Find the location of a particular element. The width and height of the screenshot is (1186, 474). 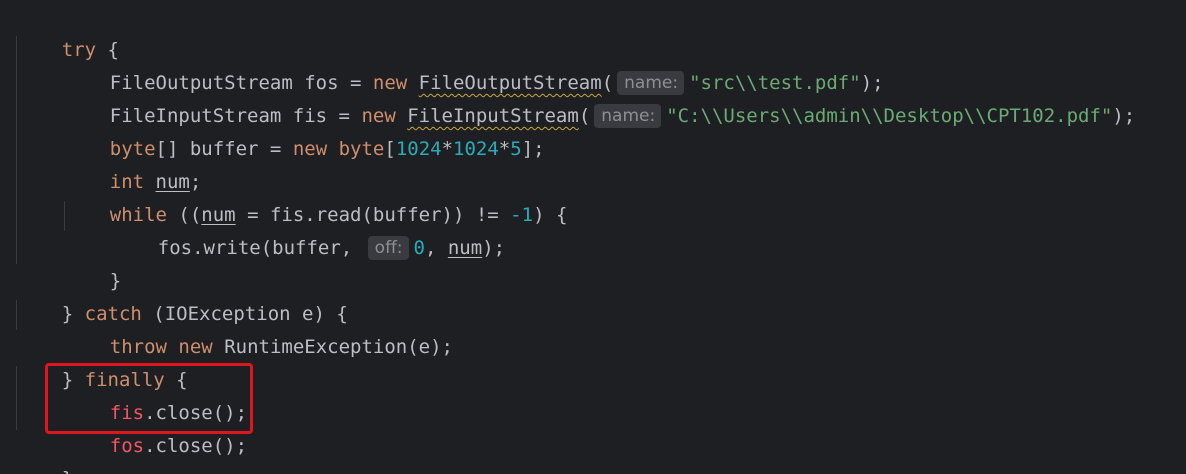

keyword-new: new is located at coordinates (310, 149).